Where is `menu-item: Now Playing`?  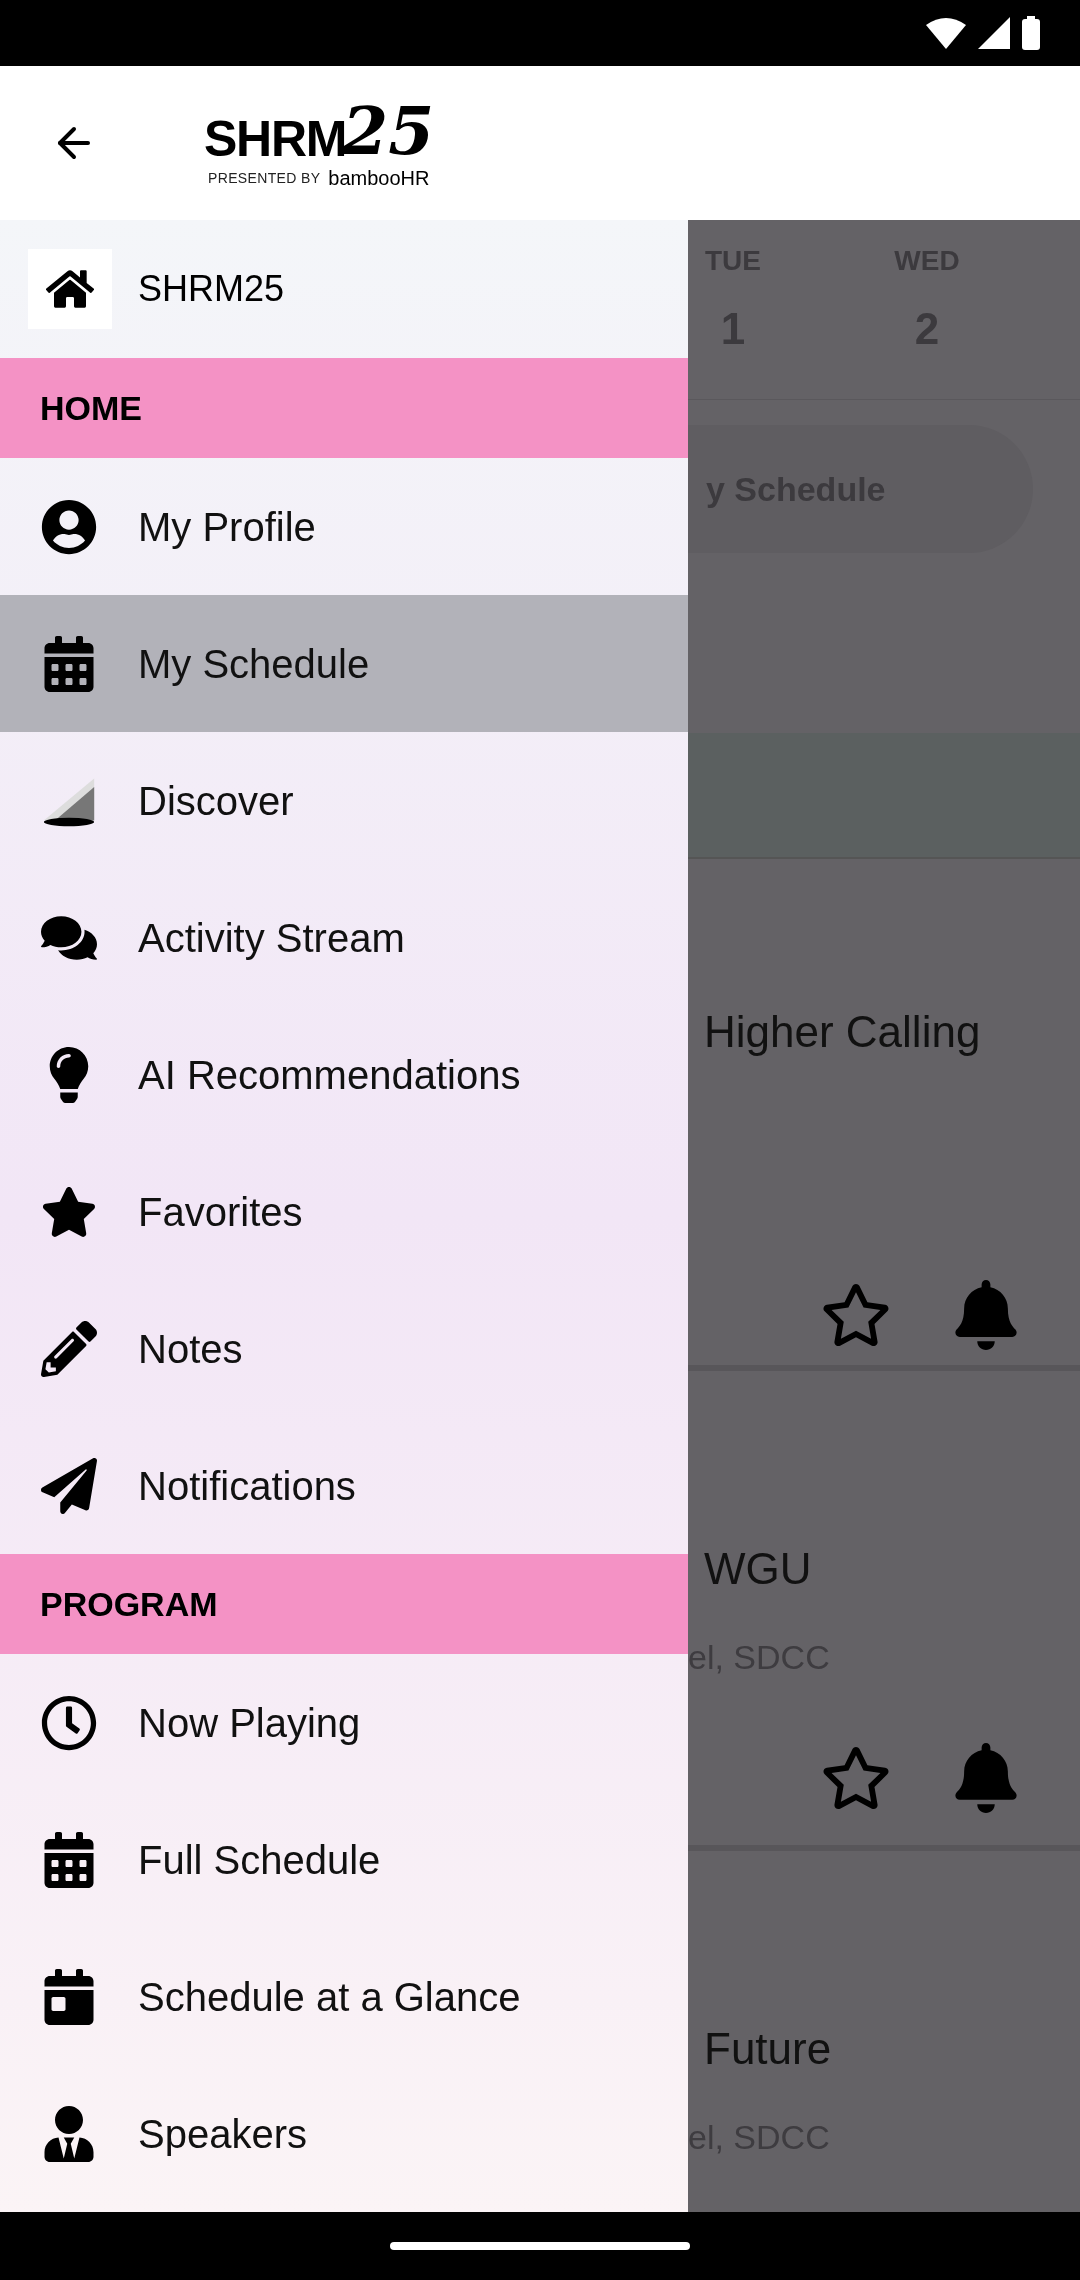
menu-item: Now Playing is located at coordinates (344, 1722).